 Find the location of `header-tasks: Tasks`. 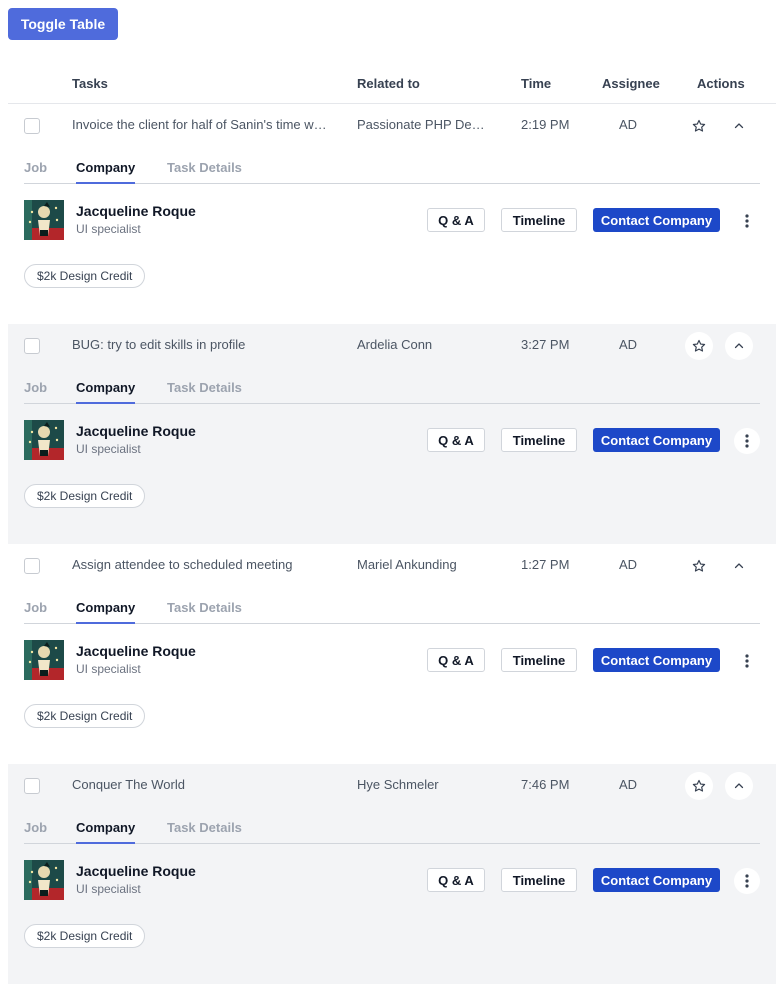

header-tasks: Tasks is located at coordinates (90, 83).